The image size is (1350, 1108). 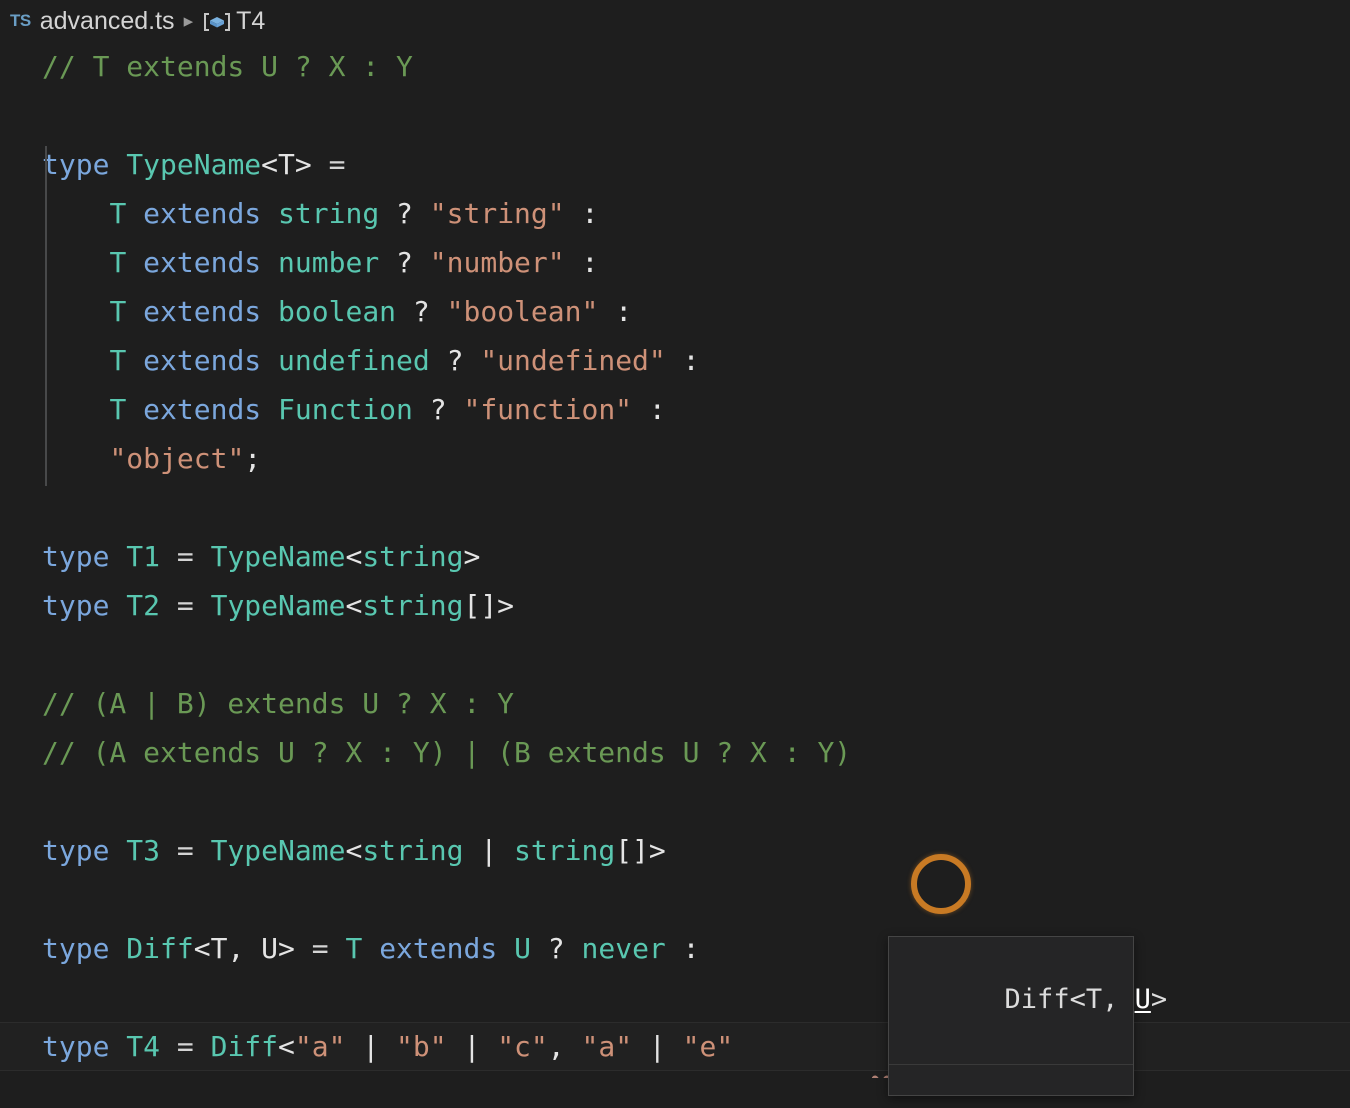 What do you see at coordinates (250, 21) in the screenshot?
I see `breadcrumb-symbol-name: T4` at bounding box center [250, 21].